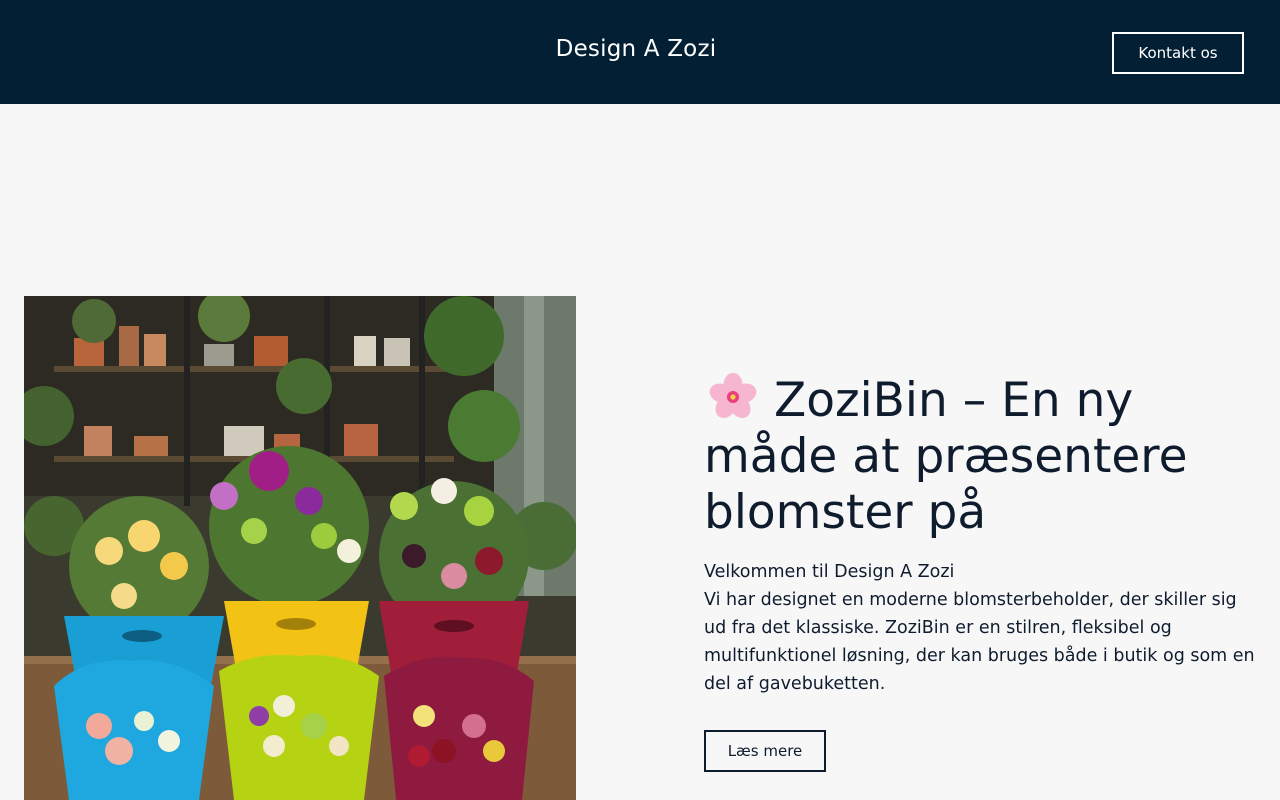 The width and height of the screenshot is (1280, 800). What do you see at coordinates (765, 751) in the screenshot?
I see `read-more-button: Læs mere` at bounding box center [765, 751].